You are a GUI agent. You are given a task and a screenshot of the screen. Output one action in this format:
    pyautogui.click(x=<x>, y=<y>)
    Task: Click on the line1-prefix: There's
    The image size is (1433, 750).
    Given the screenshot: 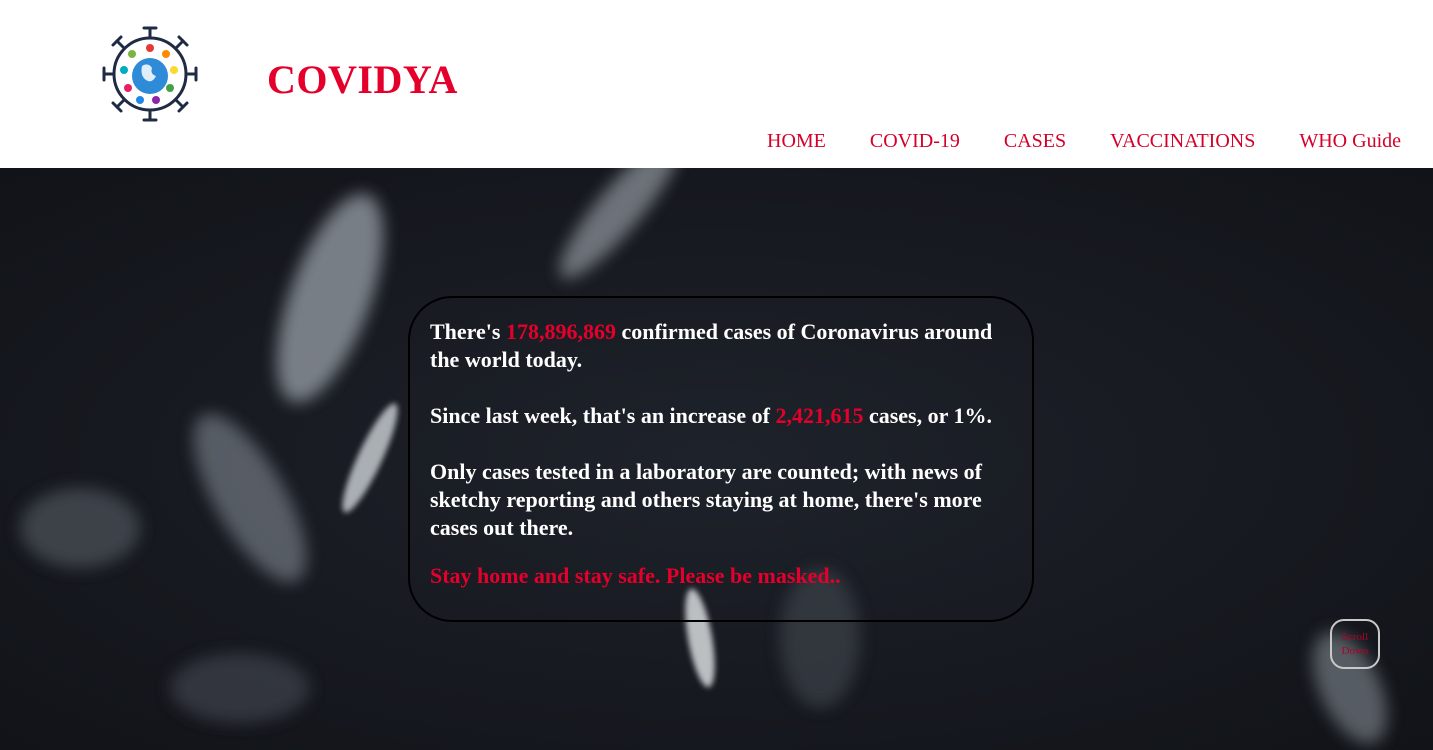 What is the action you would take?
    pyautogui.click(x=468, y=331)
    